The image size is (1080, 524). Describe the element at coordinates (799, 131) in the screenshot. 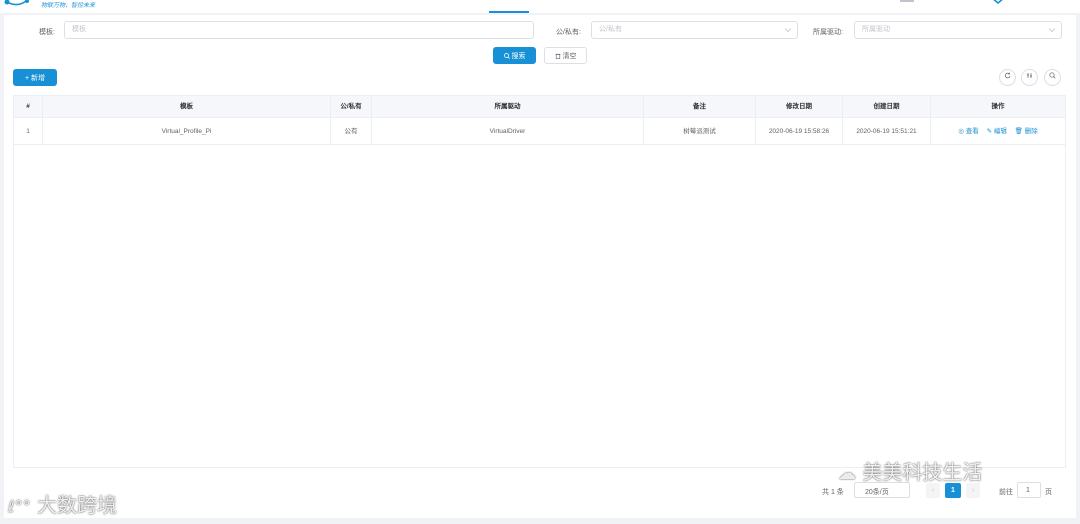

I see `cell-modified: 2020-06-19 15:58:26` at that location.